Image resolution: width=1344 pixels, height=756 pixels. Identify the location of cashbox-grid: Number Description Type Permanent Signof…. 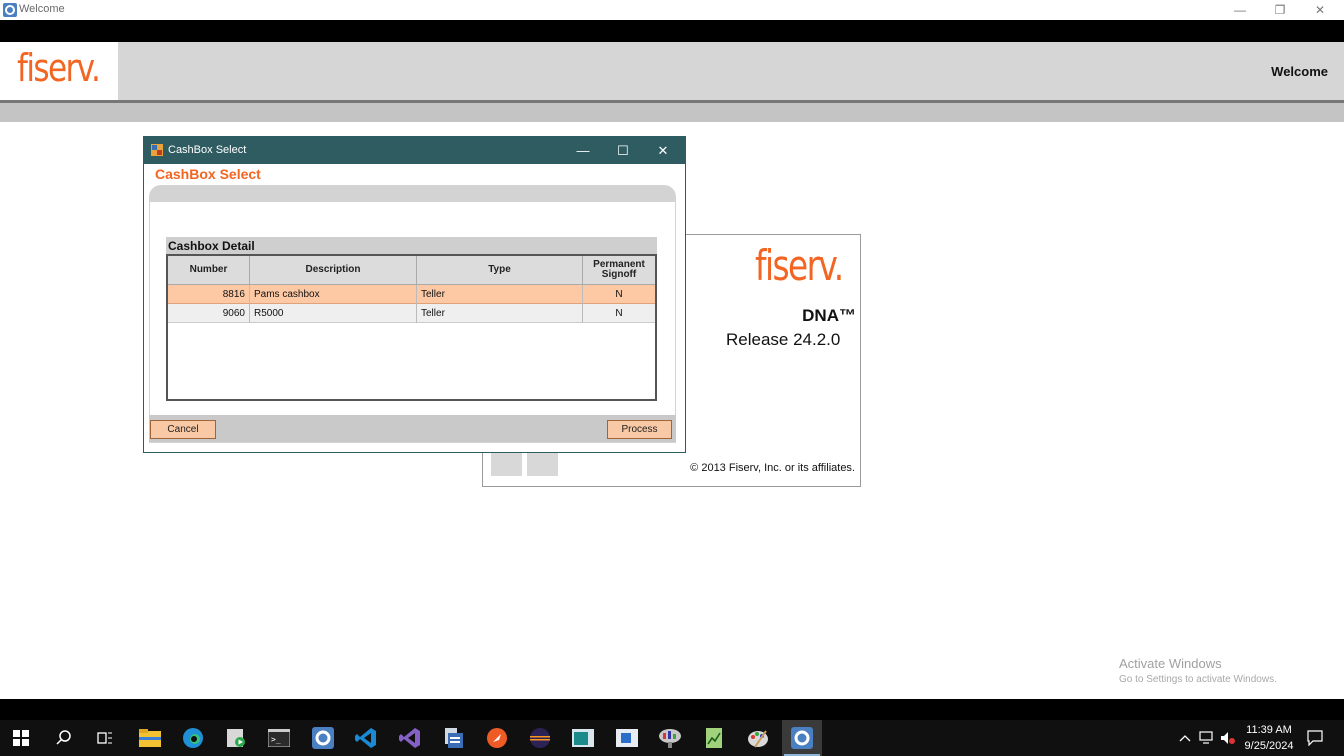
(411, 327).